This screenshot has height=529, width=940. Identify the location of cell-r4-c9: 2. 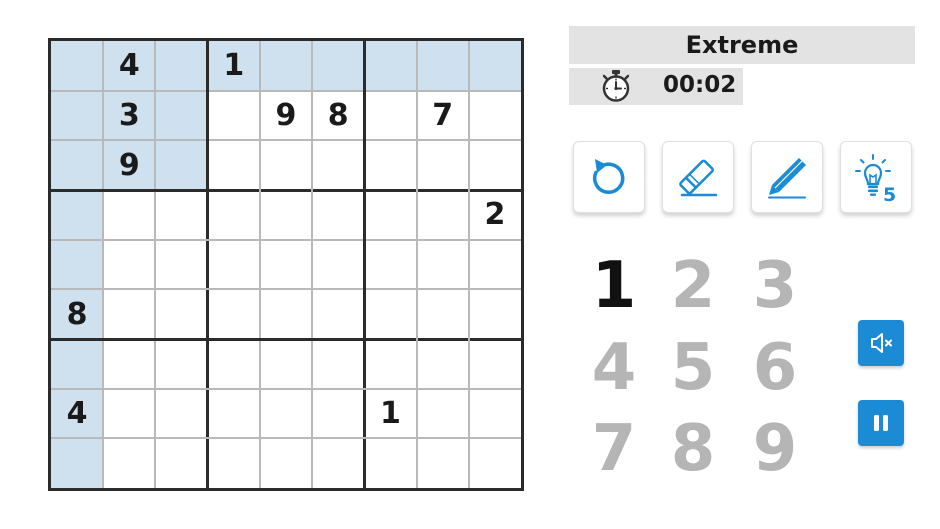
(495, 215).